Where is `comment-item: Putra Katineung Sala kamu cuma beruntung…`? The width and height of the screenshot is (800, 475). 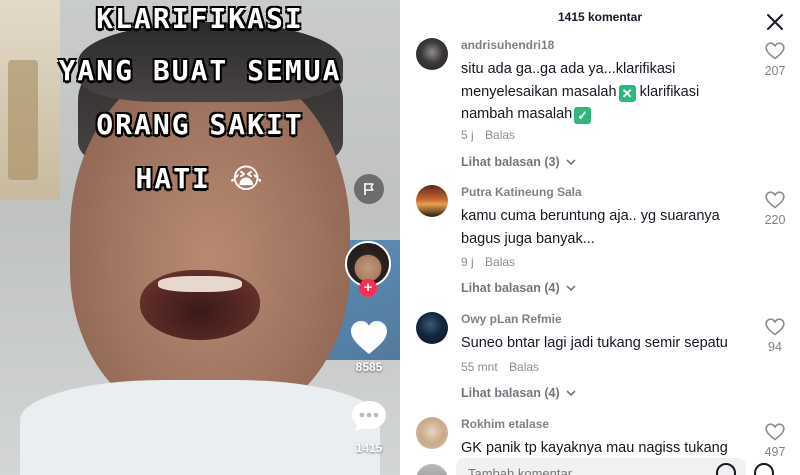
comment-item: Putra Katineung Sala kamu cuma beruntung… is located at coordinates (600, 242).